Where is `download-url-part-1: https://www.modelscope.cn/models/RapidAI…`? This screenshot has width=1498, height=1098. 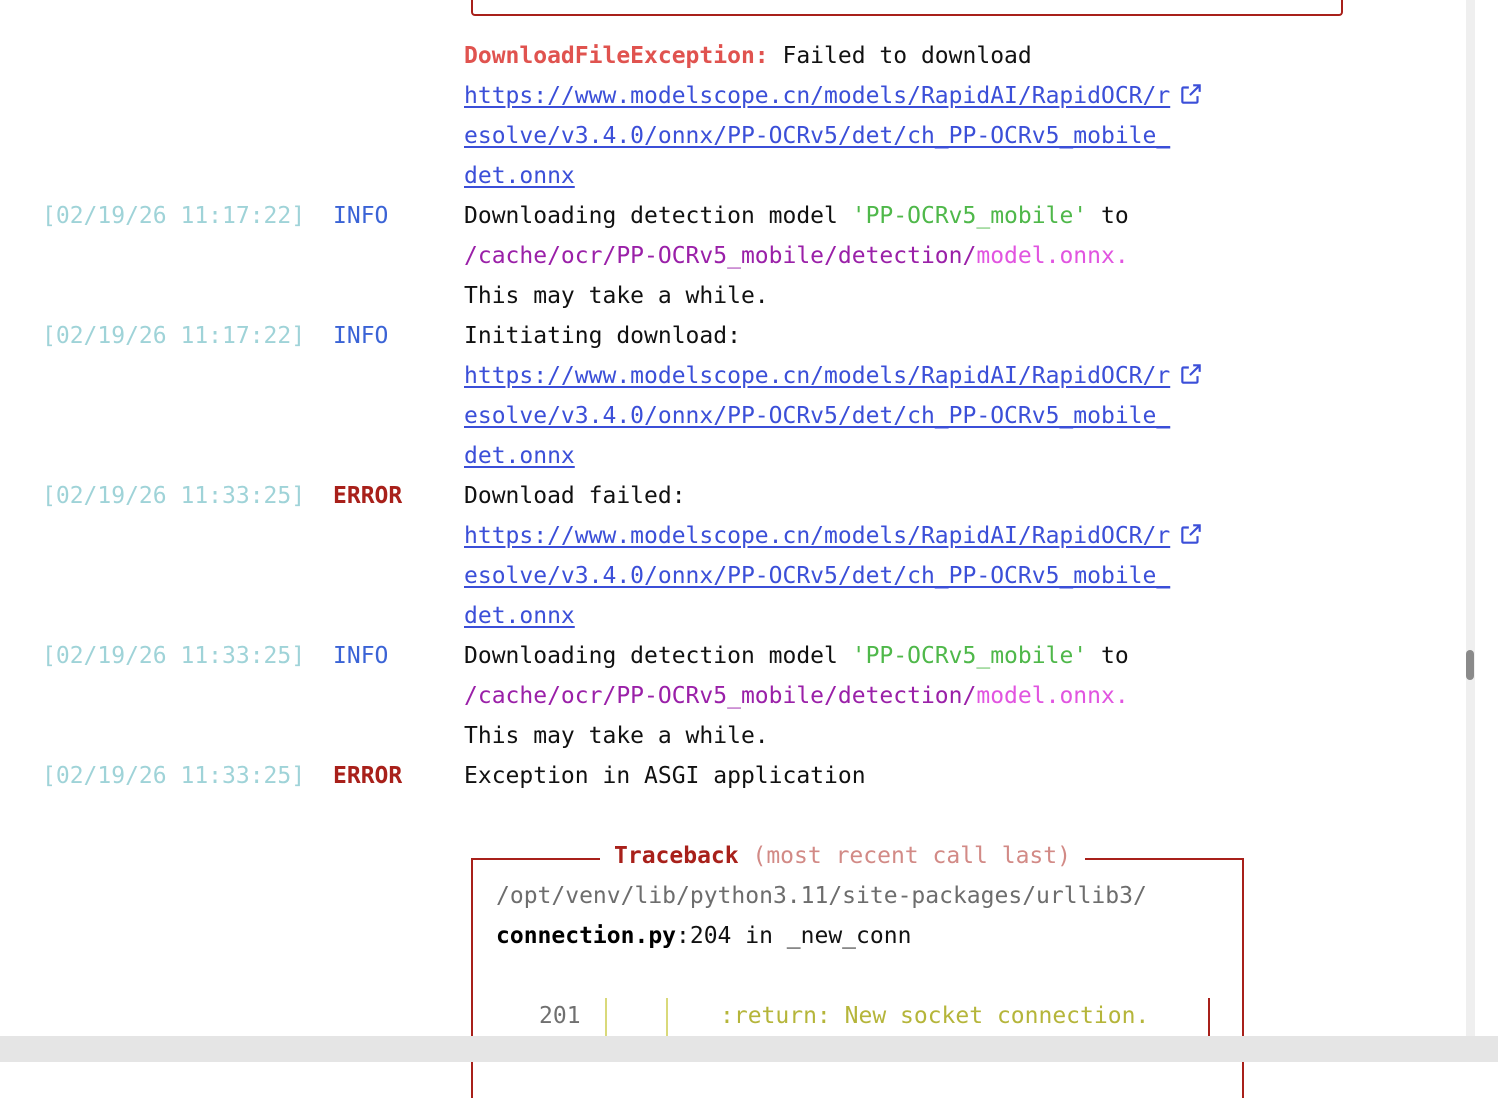 download-url-part-1: https://www.modelscope.cn/models/RapidAI… is located at coordinates (817, 376).